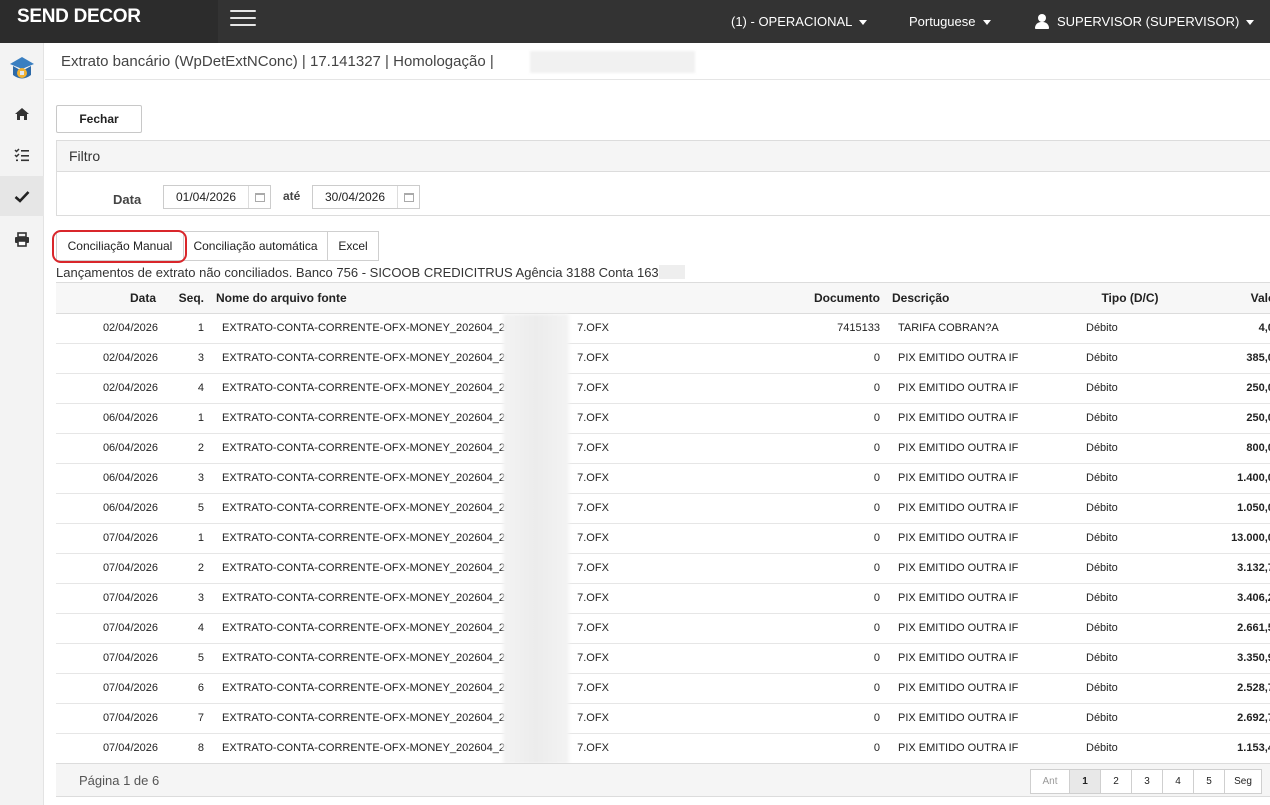 The height and width of the screenshot is (805, 1270). Describe the element at coordinates (22, 114) in the screenshot. I see `sidebar-item-home` at that location.